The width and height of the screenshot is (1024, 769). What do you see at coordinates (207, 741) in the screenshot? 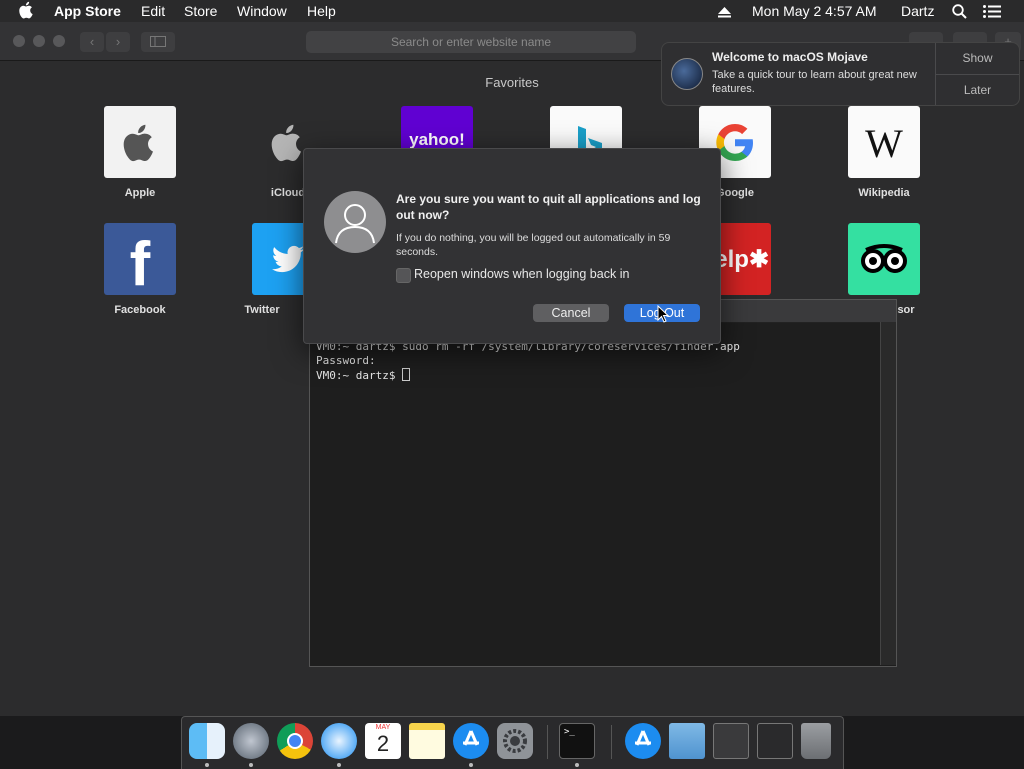
I see `finder-icon` at bounding box center [207, 741].